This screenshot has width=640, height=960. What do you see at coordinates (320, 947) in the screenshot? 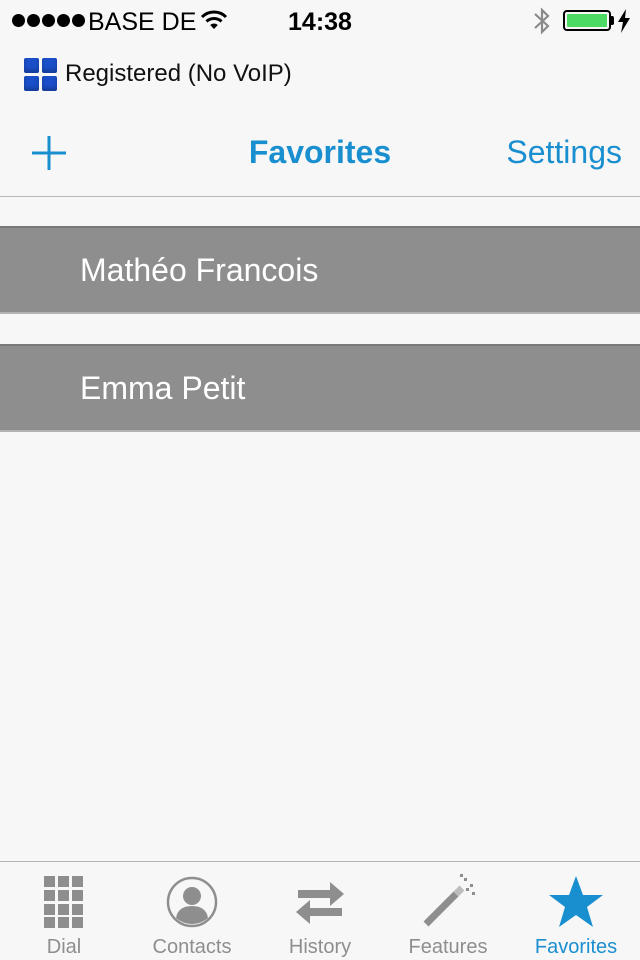
I see `tab-label: History` at bounding box center [320, 947].